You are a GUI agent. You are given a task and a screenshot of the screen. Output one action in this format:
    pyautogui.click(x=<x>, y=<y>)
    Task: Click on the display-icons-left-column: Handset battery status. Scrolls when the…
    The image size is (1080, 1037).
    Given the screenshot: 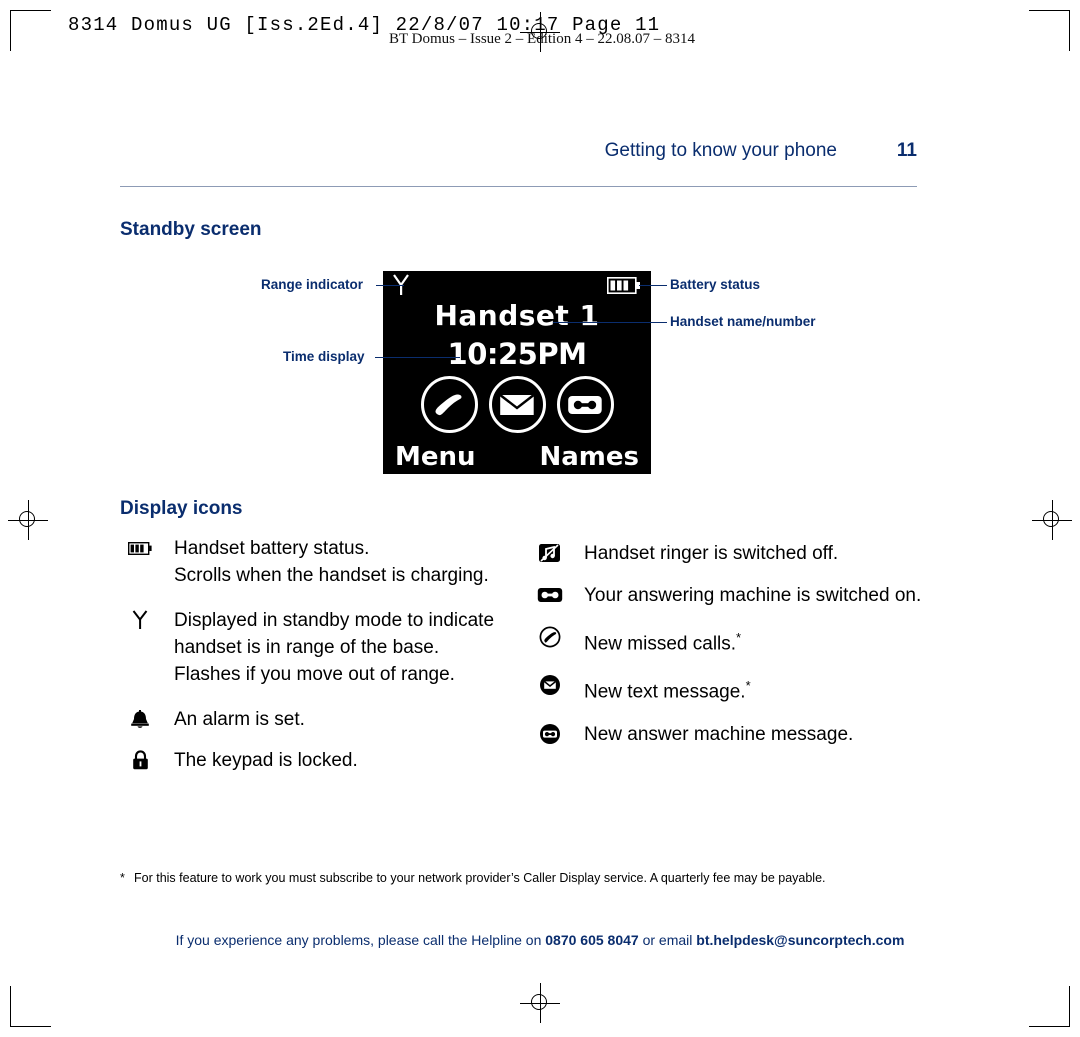 What is the action you would take?
    pyautogui.click(x=330, y=661)
    